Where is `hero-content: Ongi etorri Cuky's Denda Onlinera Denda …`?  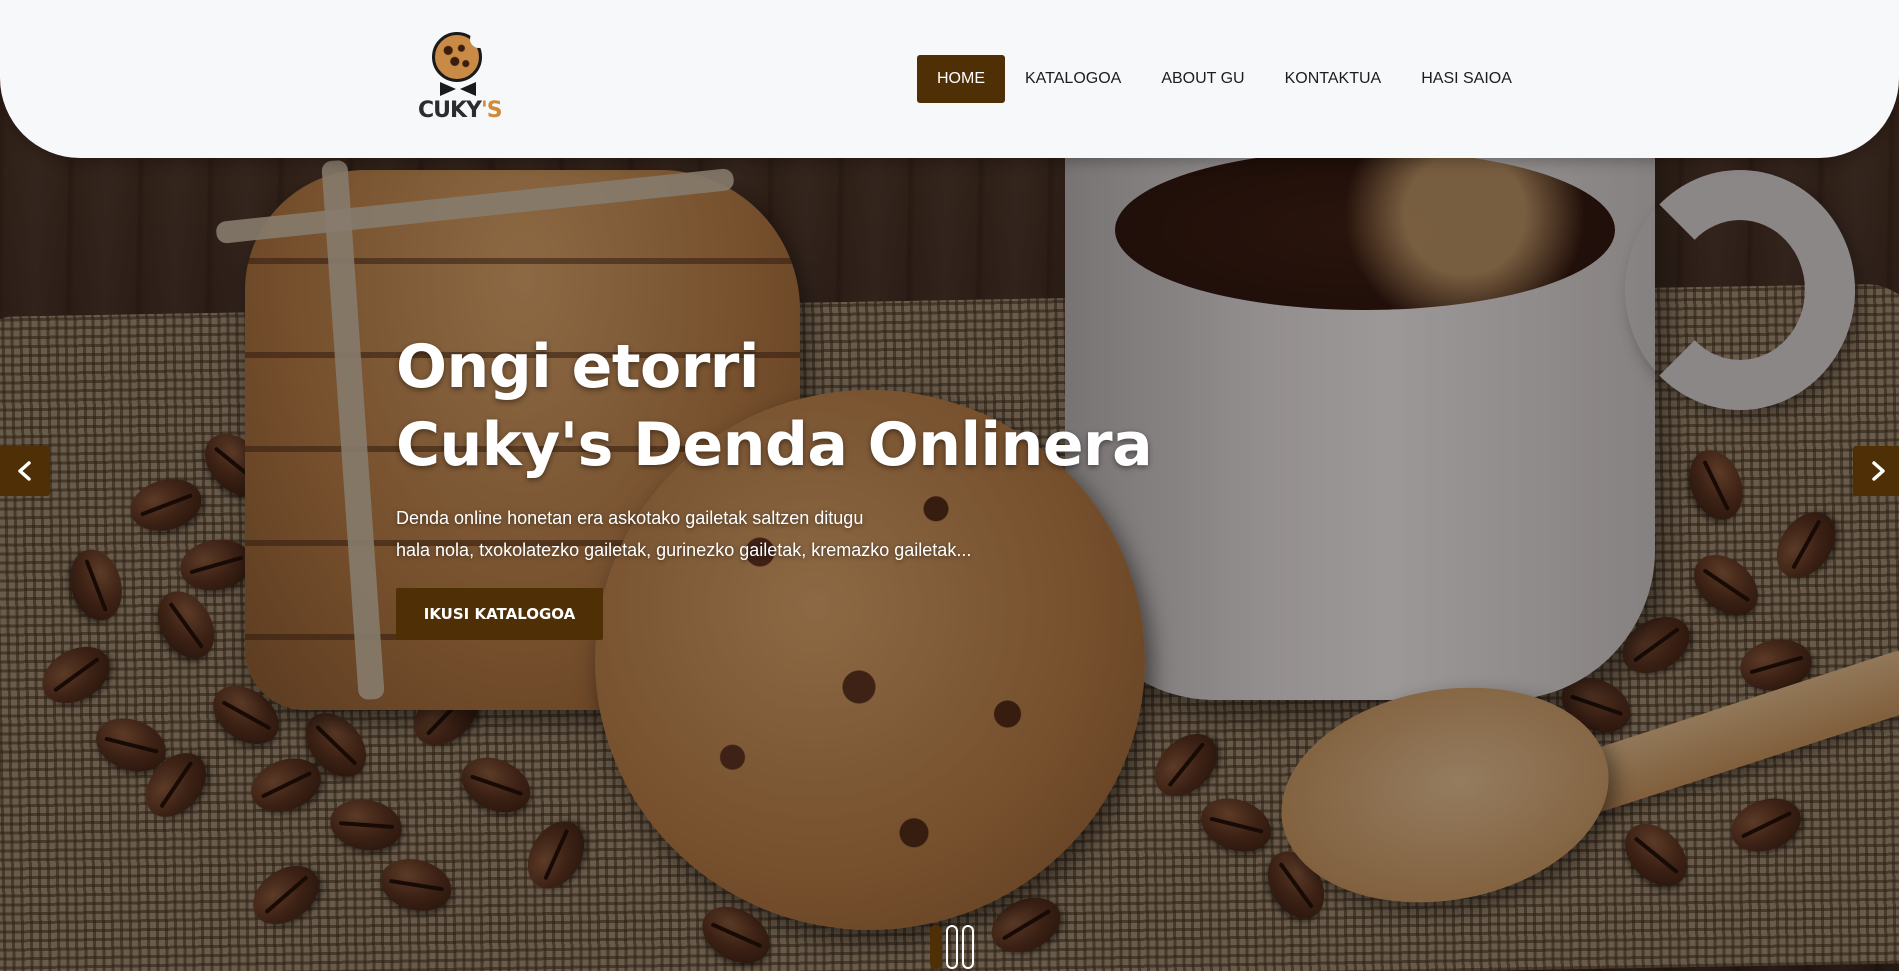
hero-content: Ongi etorri Cuky's Denda Onlinera Denda … is located at coordinates (774, 484).